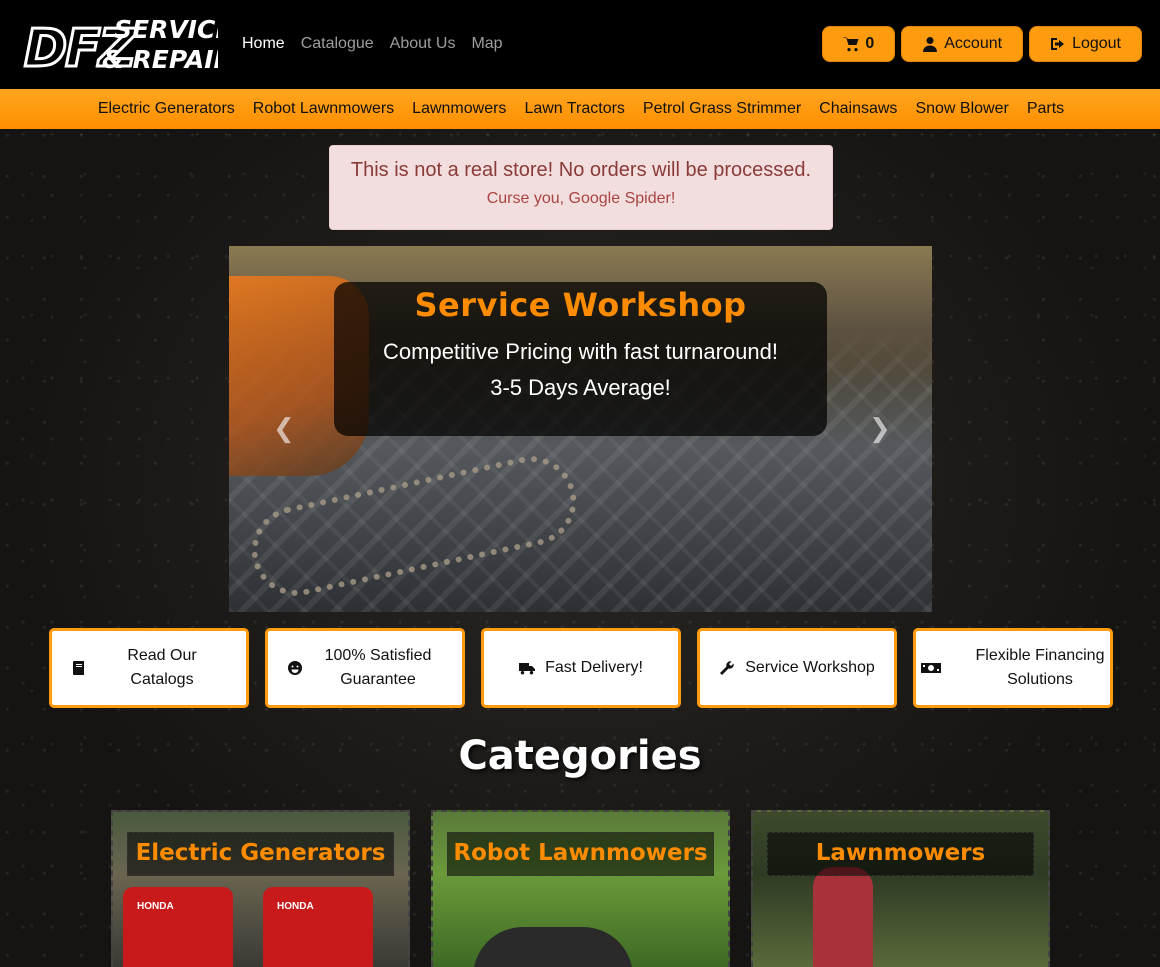 This screenshot has width=1160, height=967. What do you see at coordinates (166, 109) in the screenshot?
I see `catbar-electric-generators: Electric Generators` at bounding box center [166, 109].